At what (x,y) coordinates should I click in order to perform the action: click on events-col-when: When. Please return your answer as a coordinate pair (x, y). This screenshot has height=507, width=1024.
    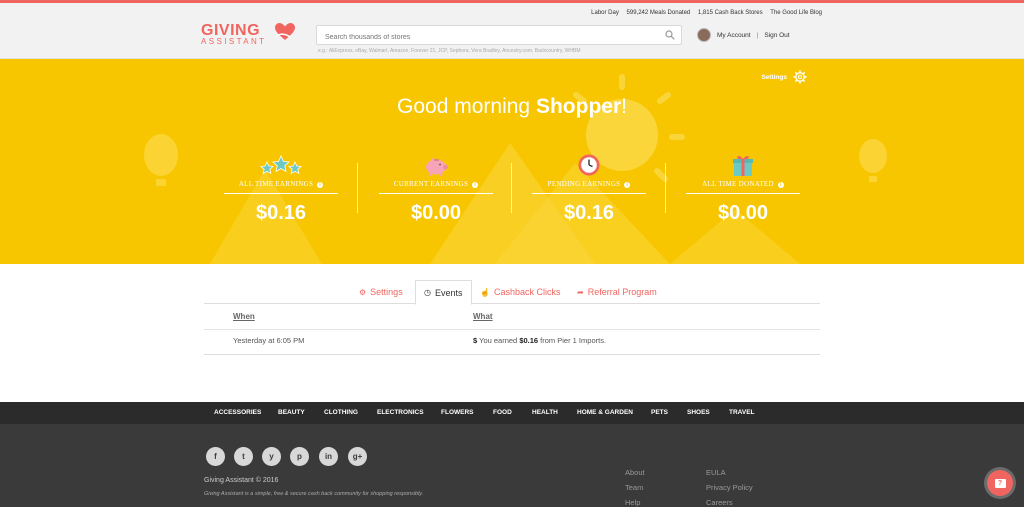
    Looking at the image, I should click on (244, 316).